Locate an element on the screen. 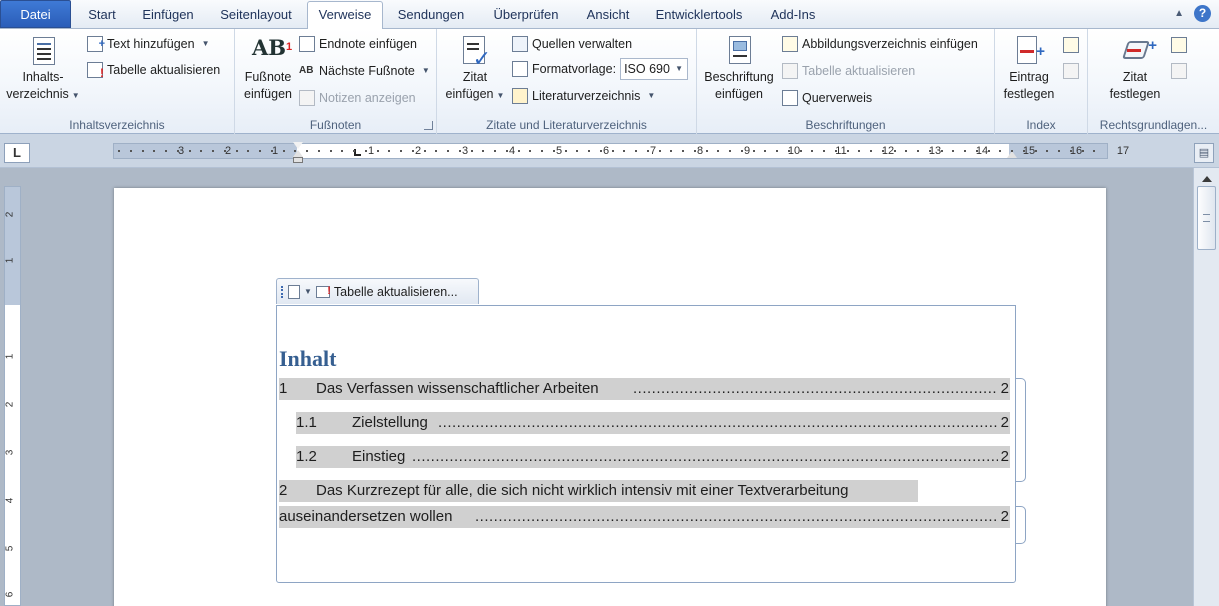 The height and width of the screenshot is (606, 1219). toc-entry-page: 2 is located at coordinates (1004, 388).